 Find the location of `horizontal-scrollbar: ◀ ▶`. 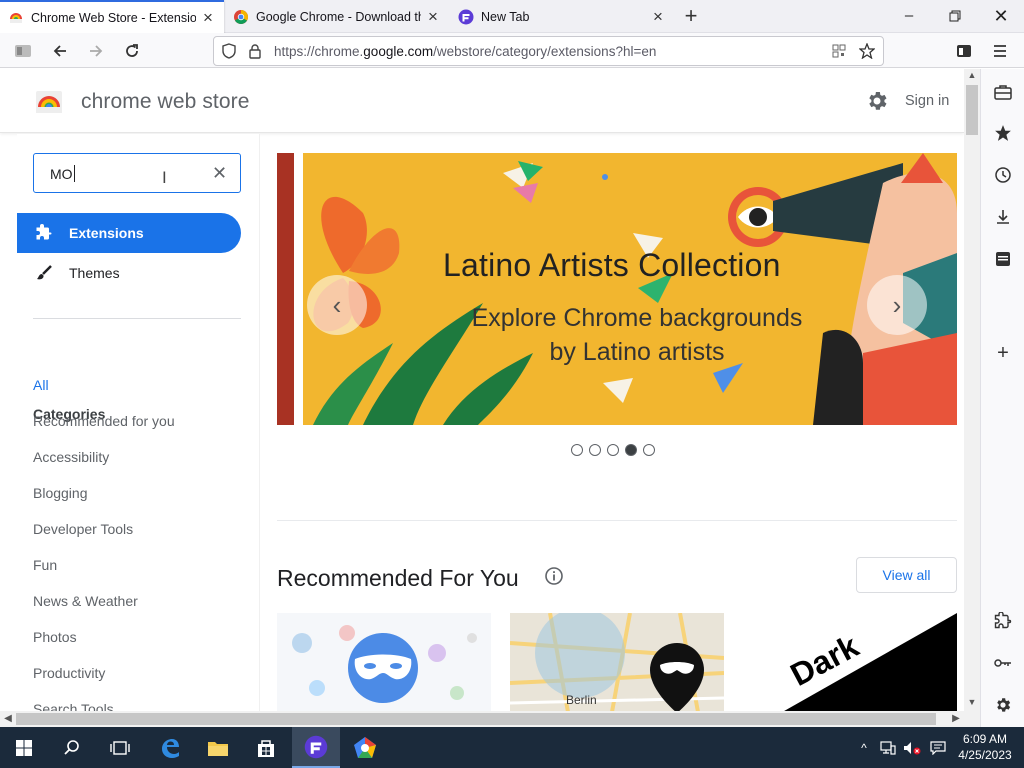

horizontal-scrollbar: ◀ ▶ is located at coordinates (490, 719).